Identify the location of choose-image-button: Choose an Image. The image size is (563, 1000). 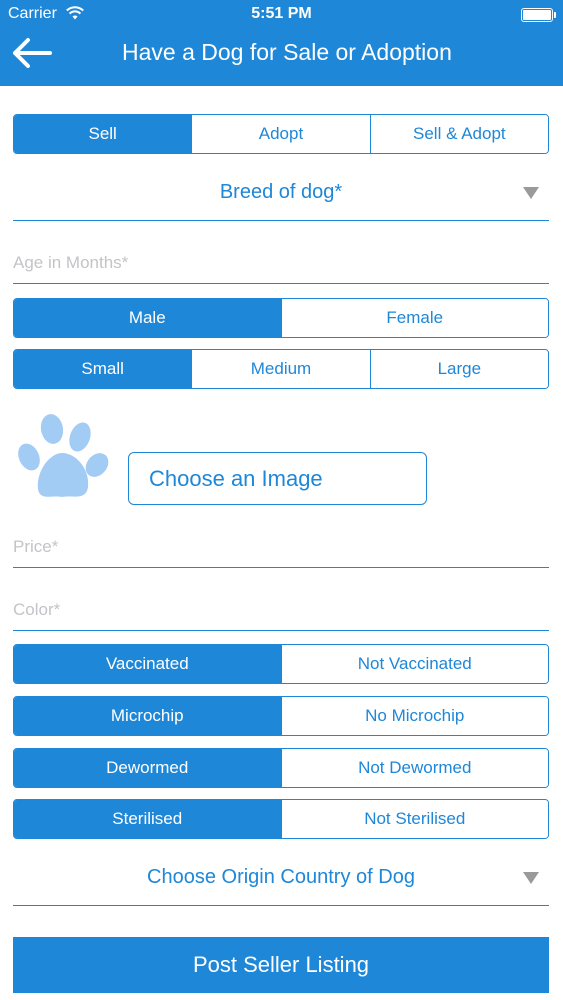
(277, 478).